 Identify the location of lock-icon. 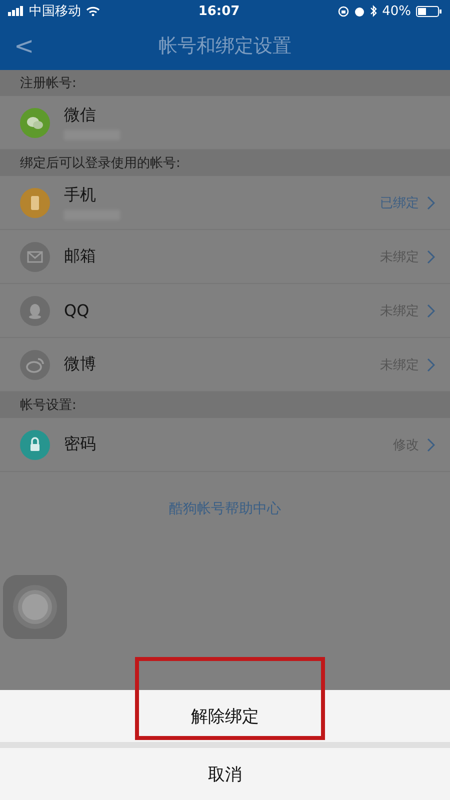
(35, 445).